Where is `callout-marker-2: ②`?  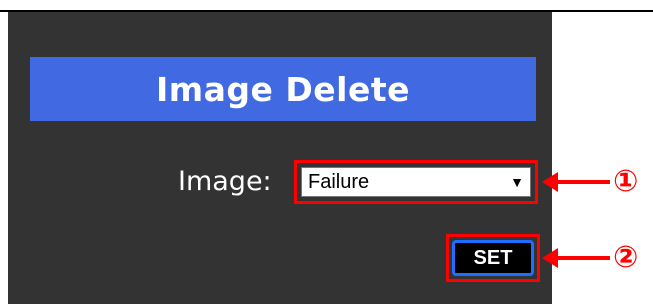 callout-marker-2: ② is located at coordinates (626, 257).